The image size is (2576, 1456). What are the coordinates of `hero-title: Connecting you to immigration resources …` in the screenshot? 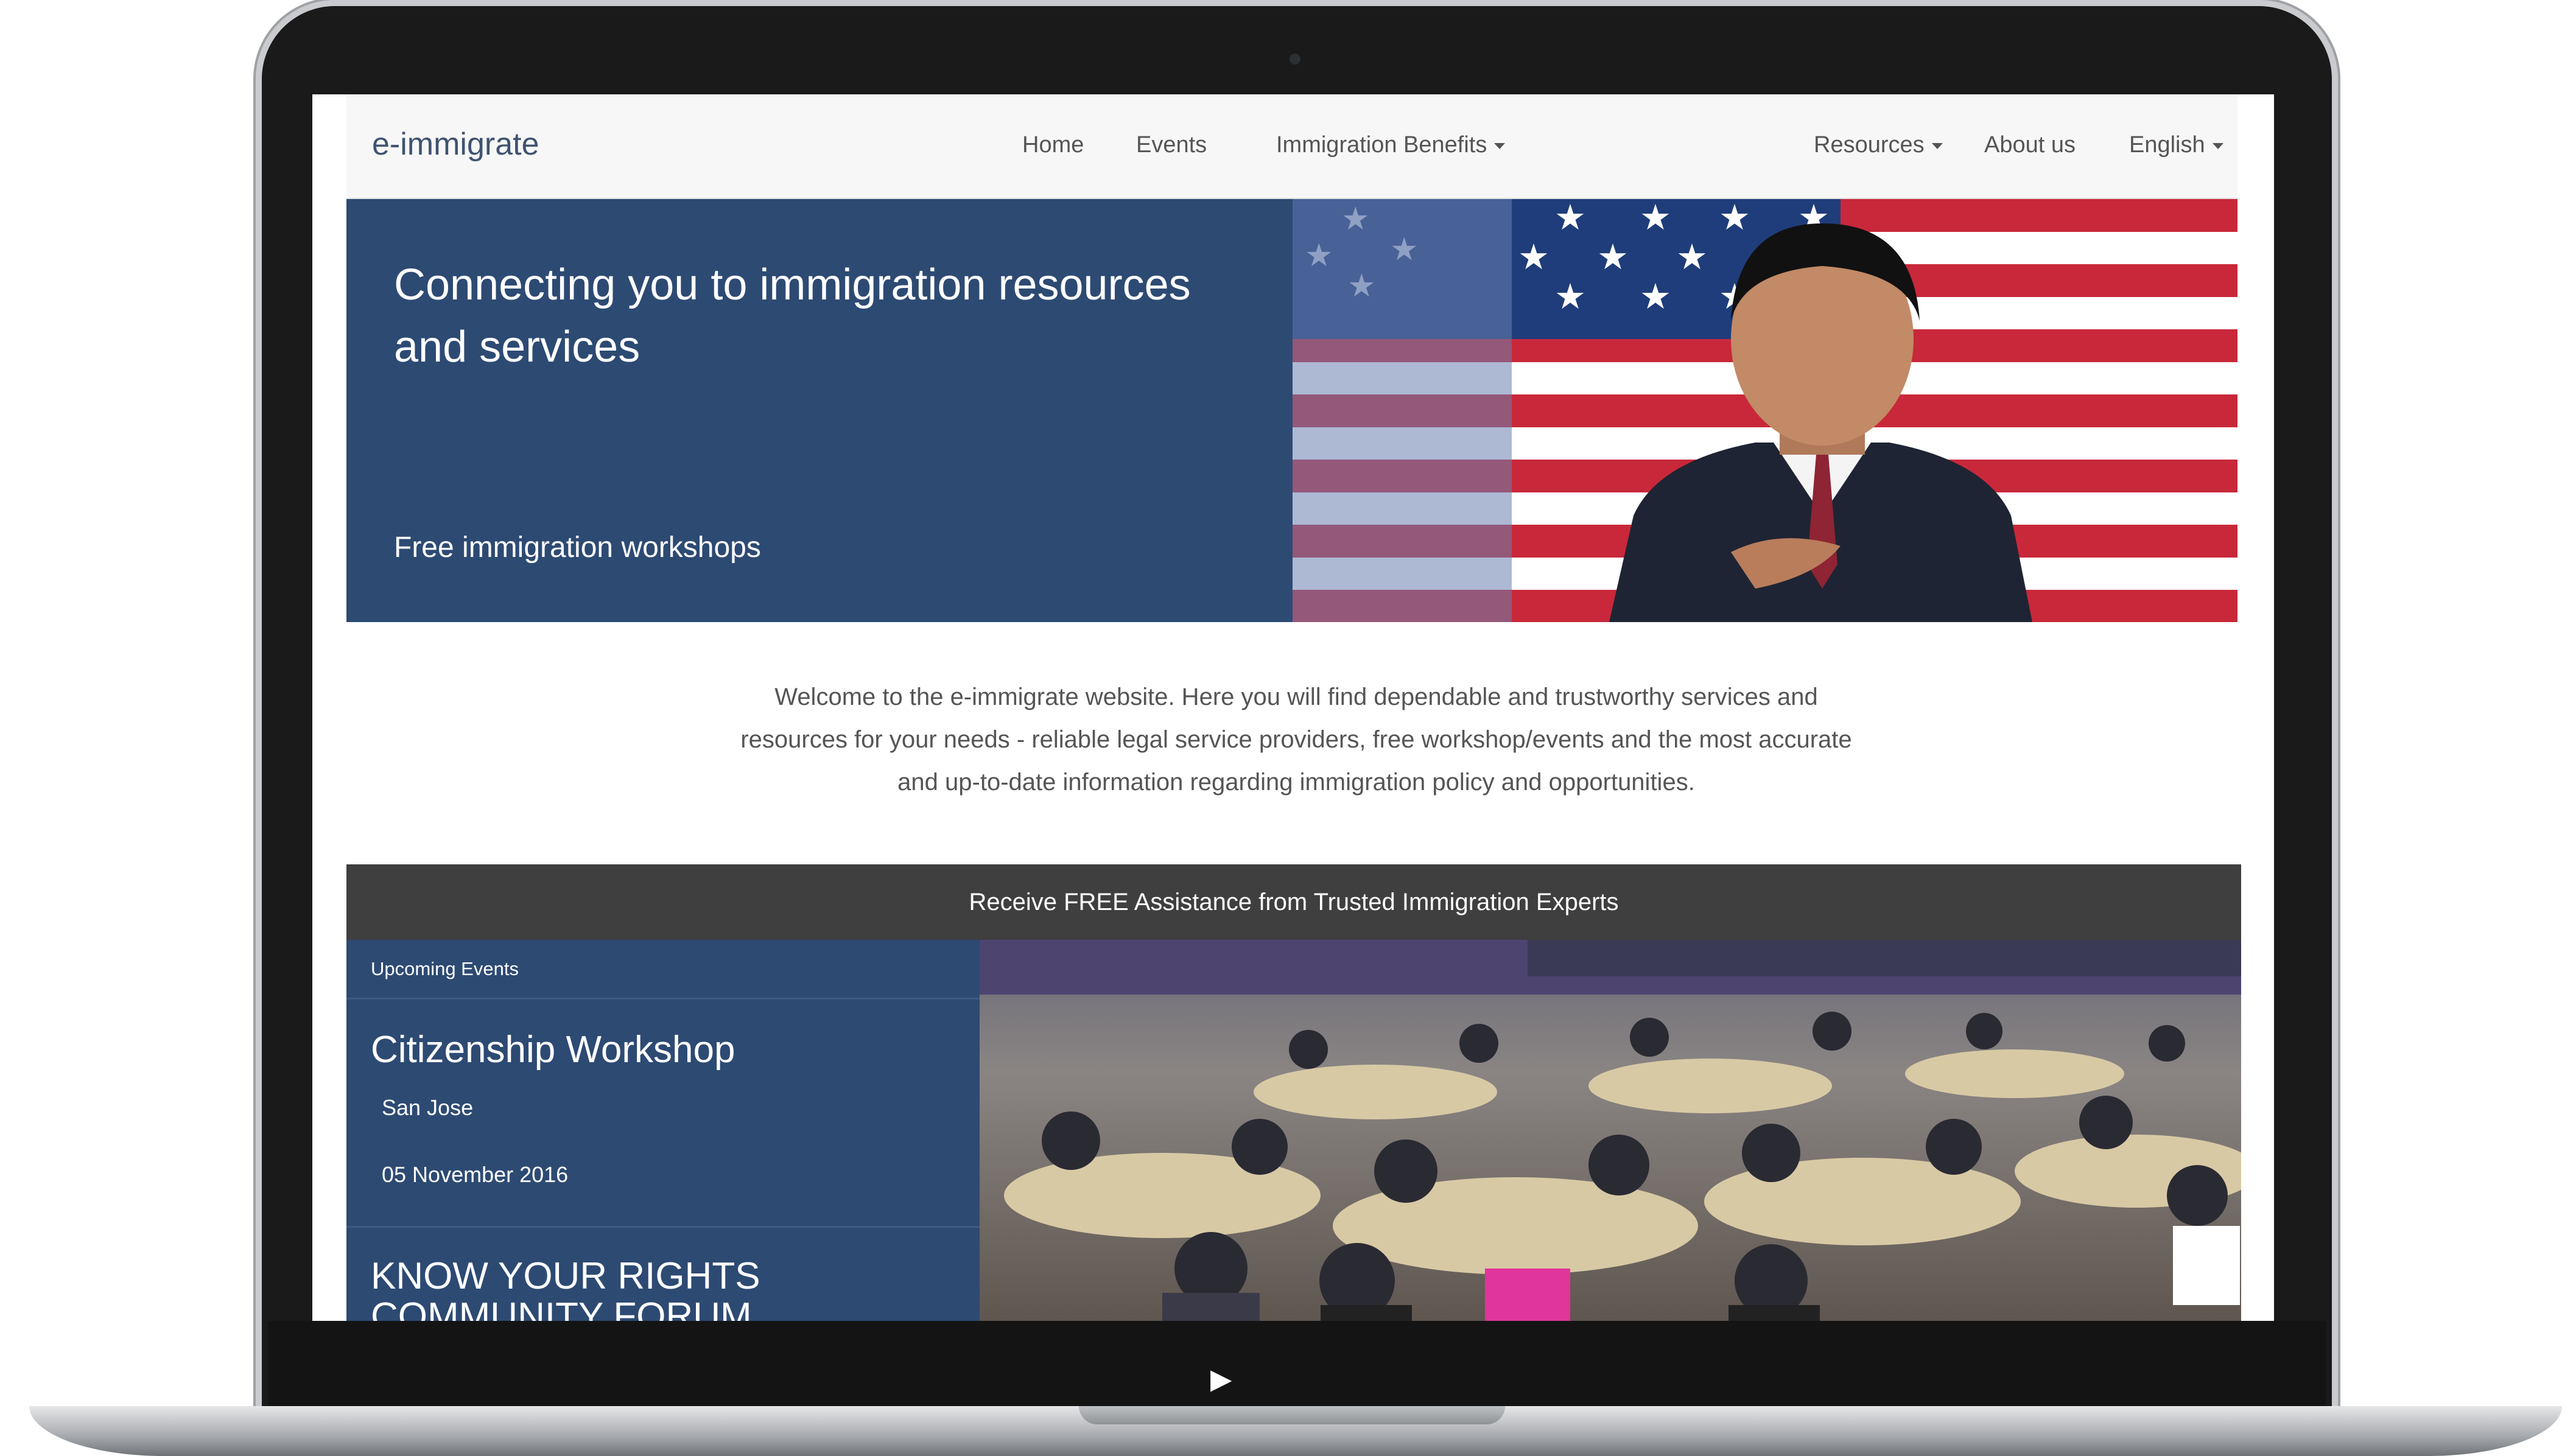 It's located at (792, 316).